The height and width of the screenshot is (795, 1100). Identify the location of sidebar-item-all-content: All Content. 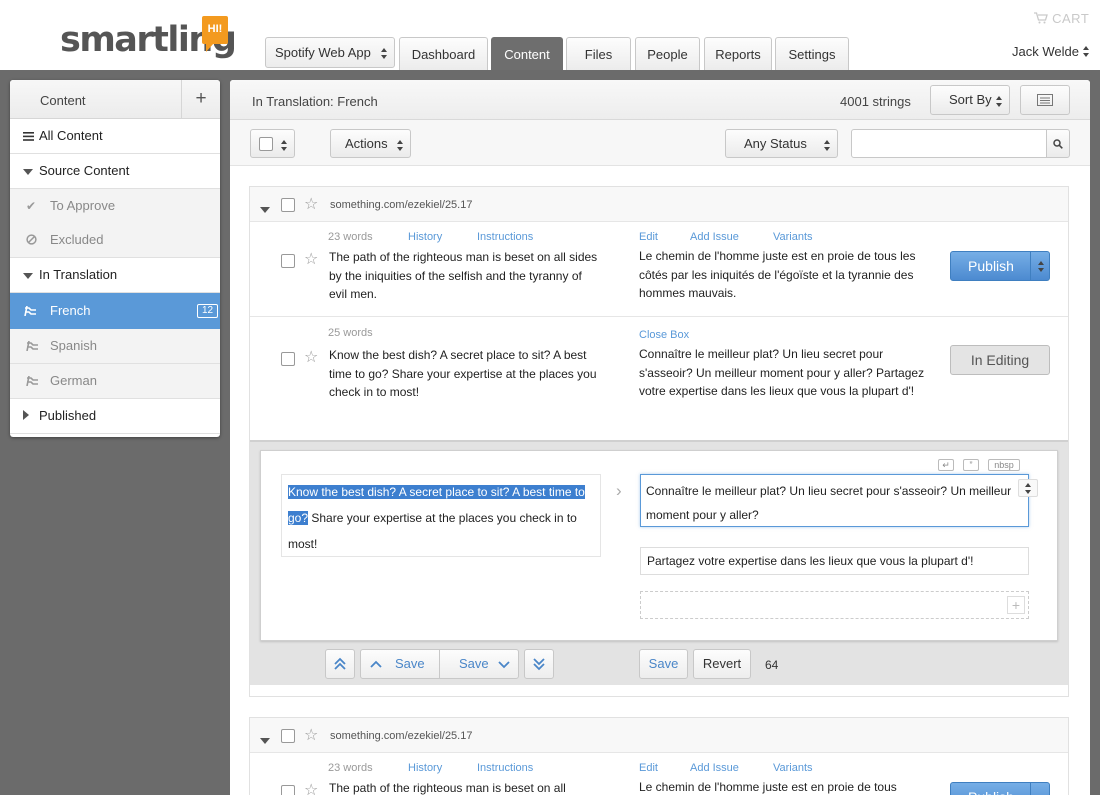
(115, 136).